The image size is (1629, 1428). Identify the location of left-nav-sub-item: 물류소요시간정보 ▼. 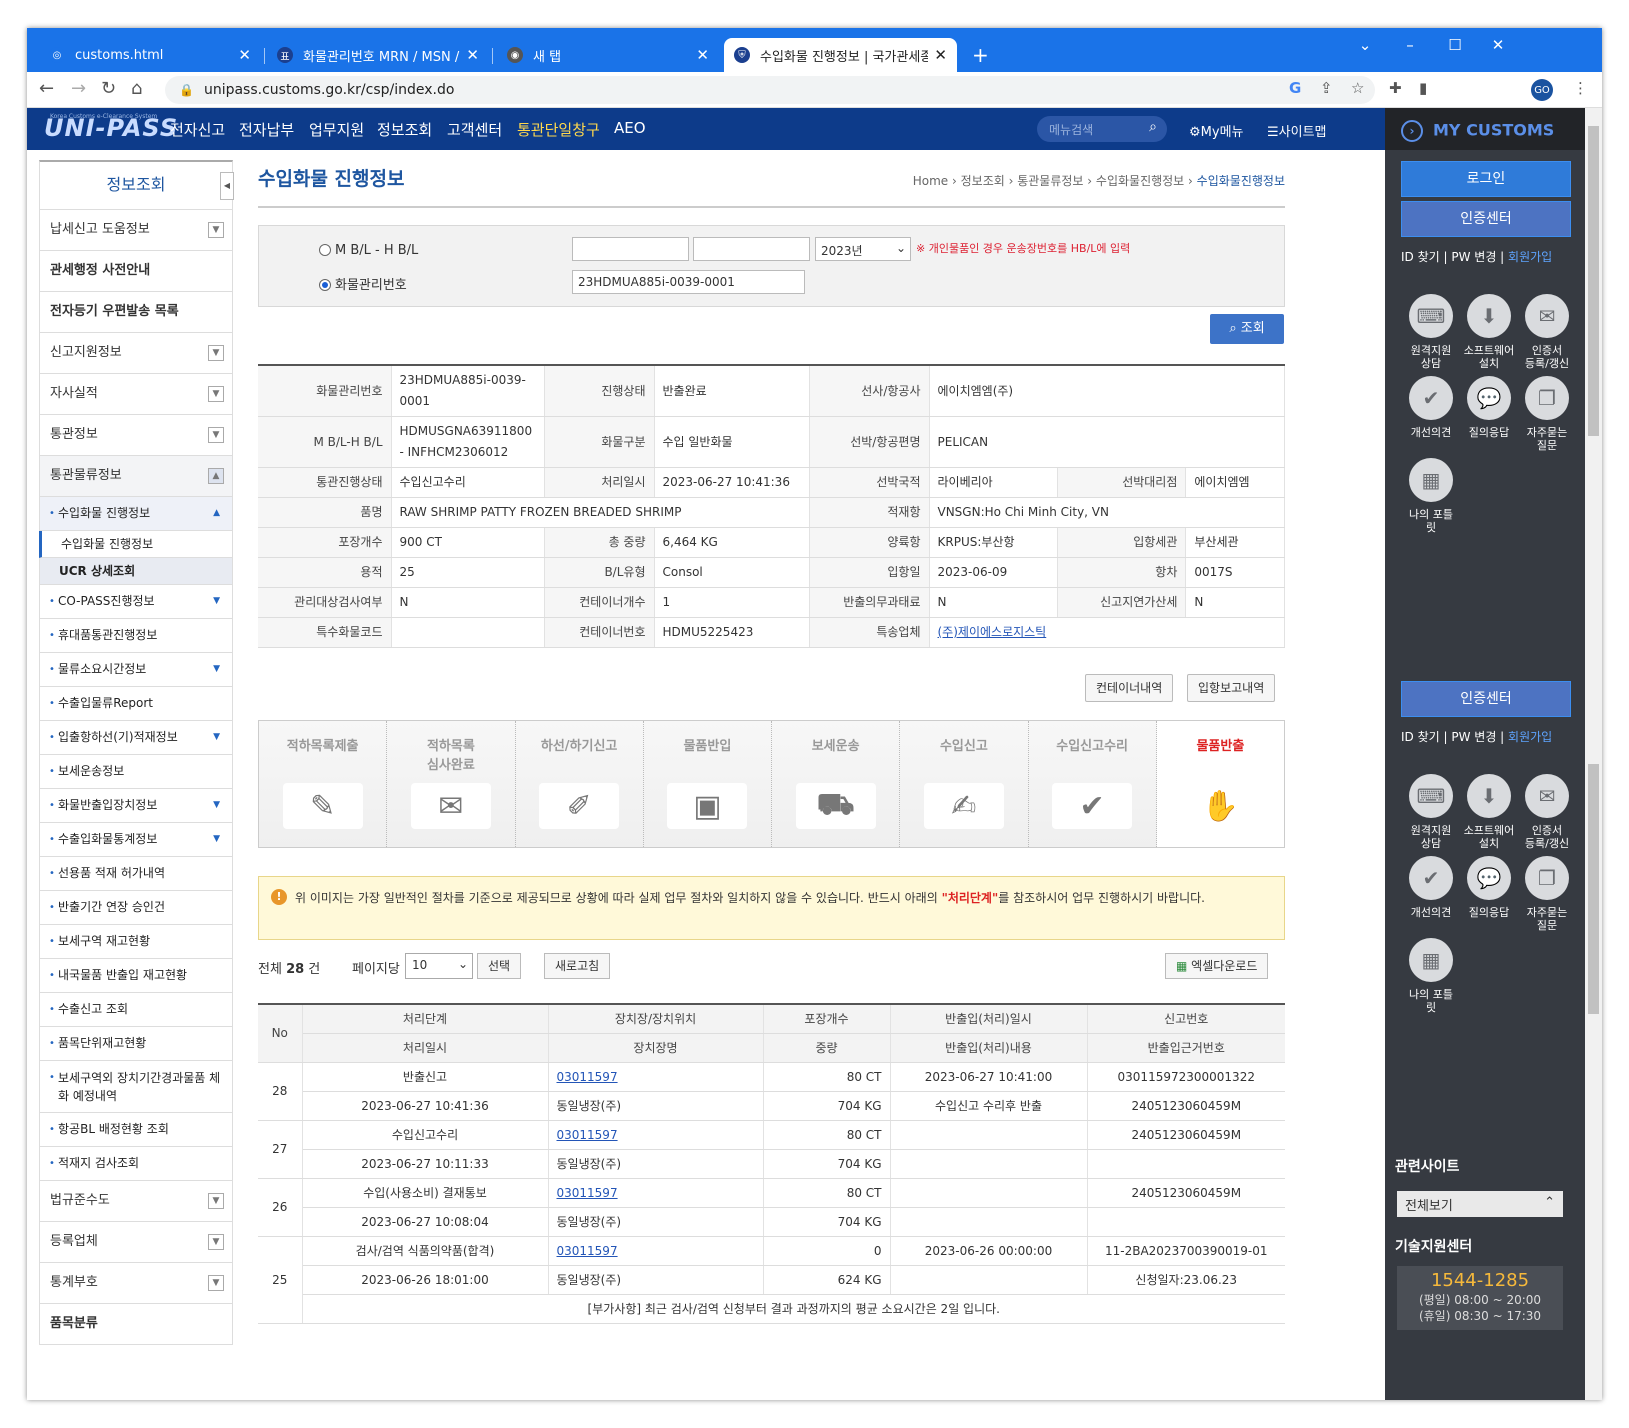
(136, 670).